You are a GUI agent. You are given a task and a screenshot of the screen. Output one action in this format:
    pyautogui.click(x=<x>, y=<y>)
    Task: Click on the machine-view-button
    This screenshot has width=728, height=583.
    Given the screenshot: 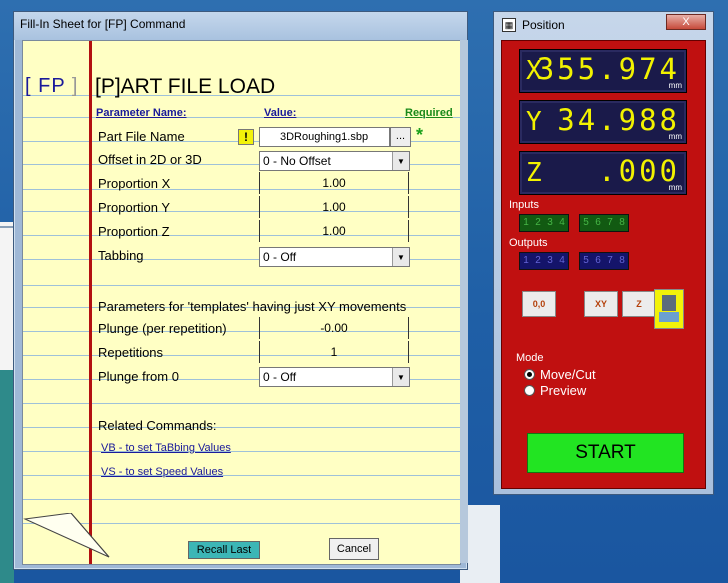 What is the action you would take?
    pyautogui.click(x=669, y=309)
    